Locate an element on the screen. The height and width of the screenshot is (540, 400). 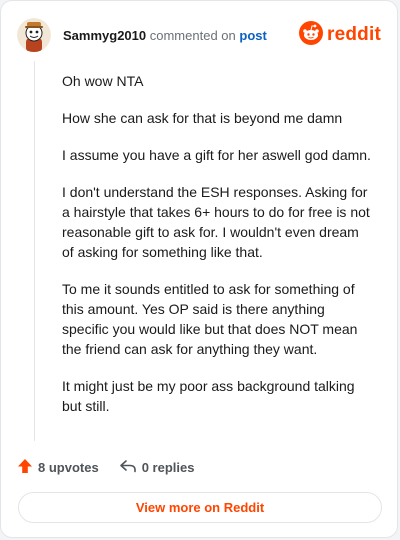
upvote-count: 8 upvotes is located at coordinates (68, 467).